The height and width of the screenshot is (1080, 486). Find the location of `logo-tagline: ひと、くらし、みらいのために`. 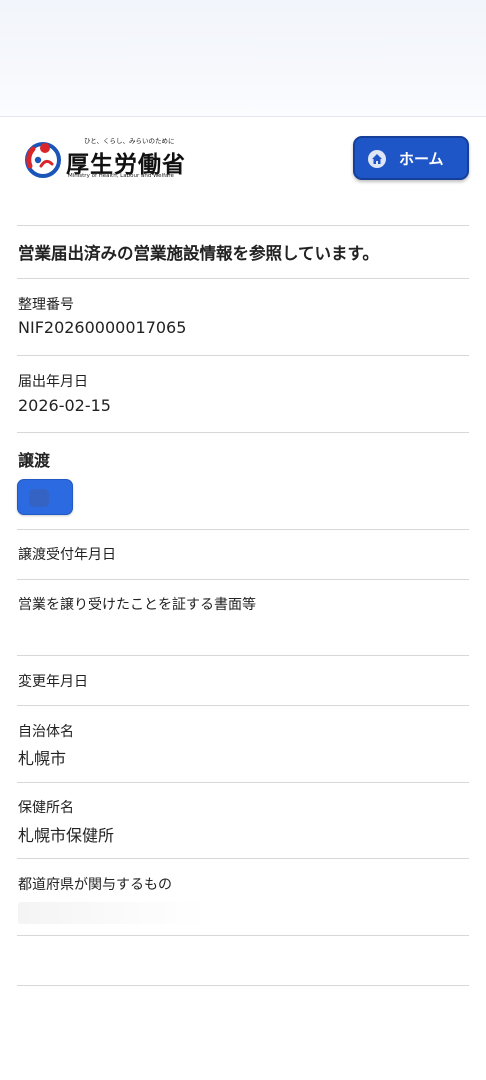

logo-tagline: ひと、くらし、みらいのために is located at coordinates (129, 141).